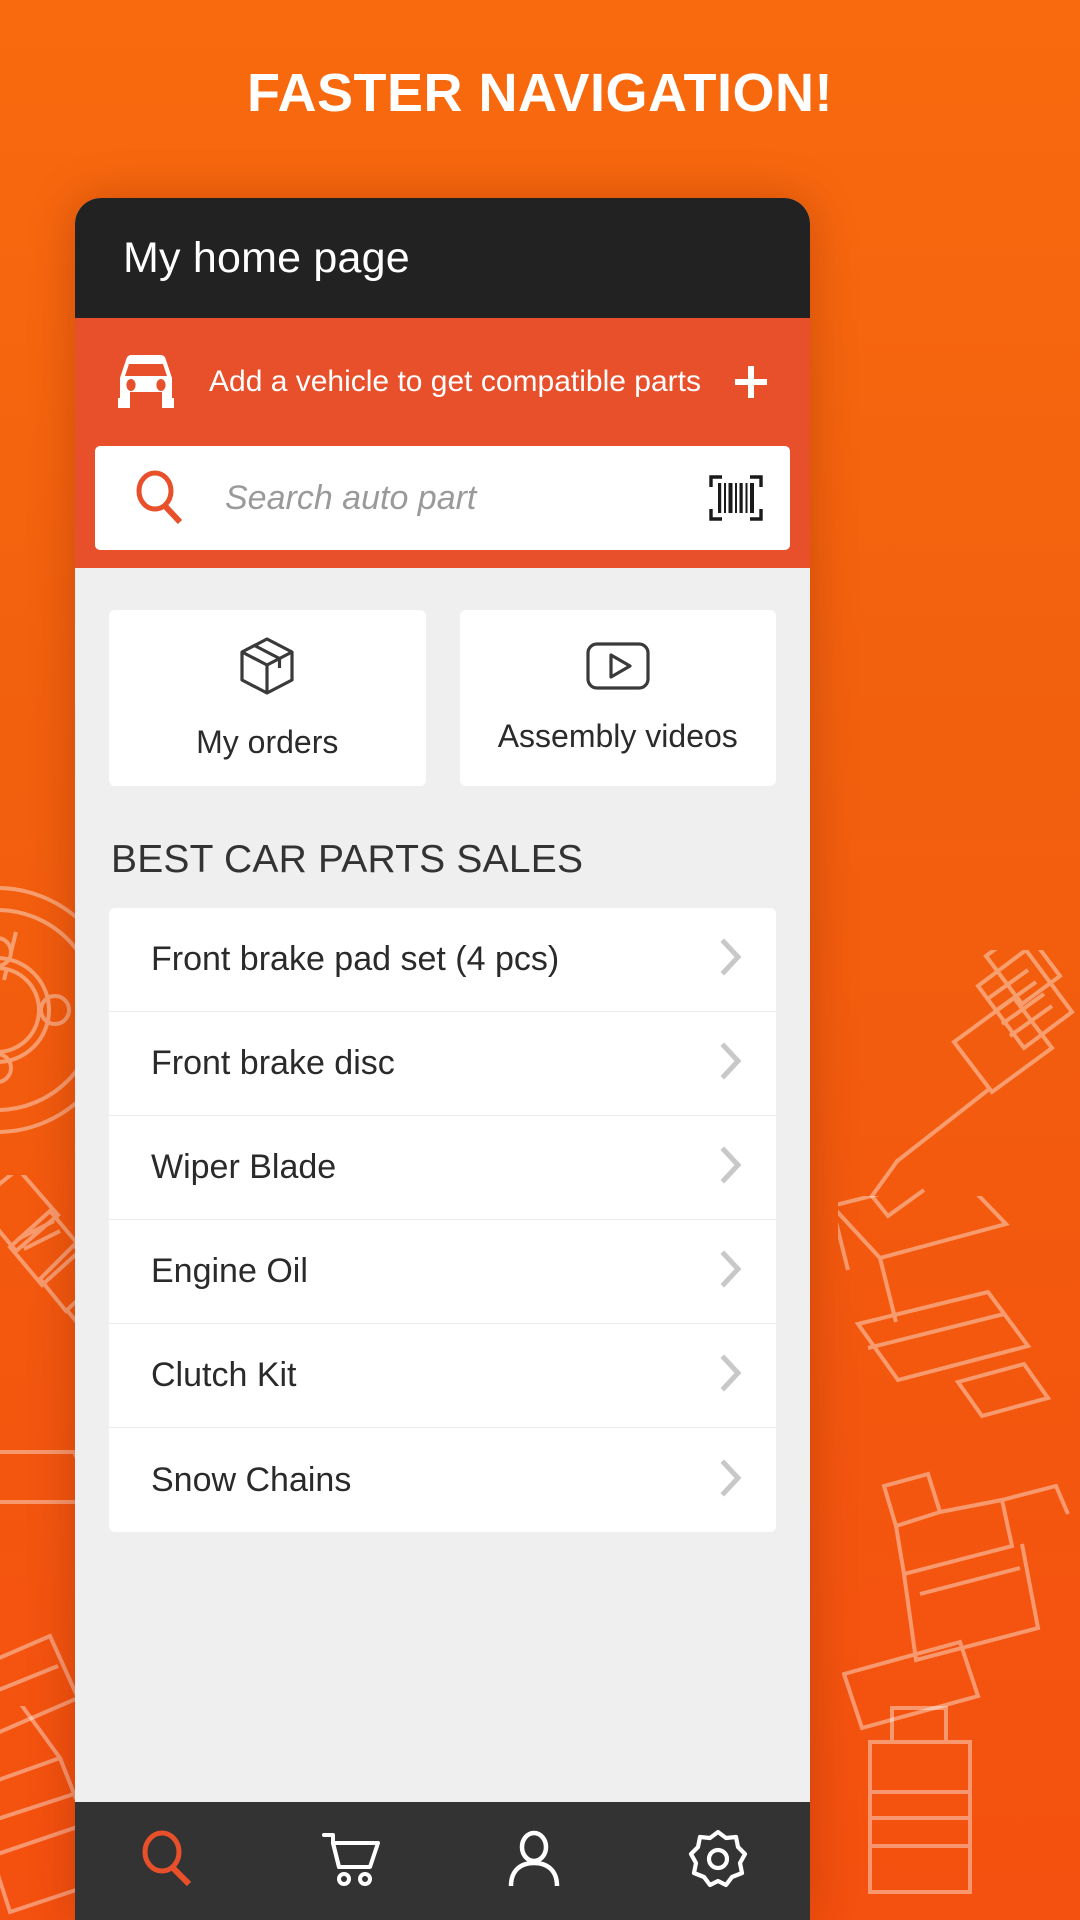 This screenshot has width=1080, height=1920. I want to click on list-item: Clutch Kit, so click(442, 1376).